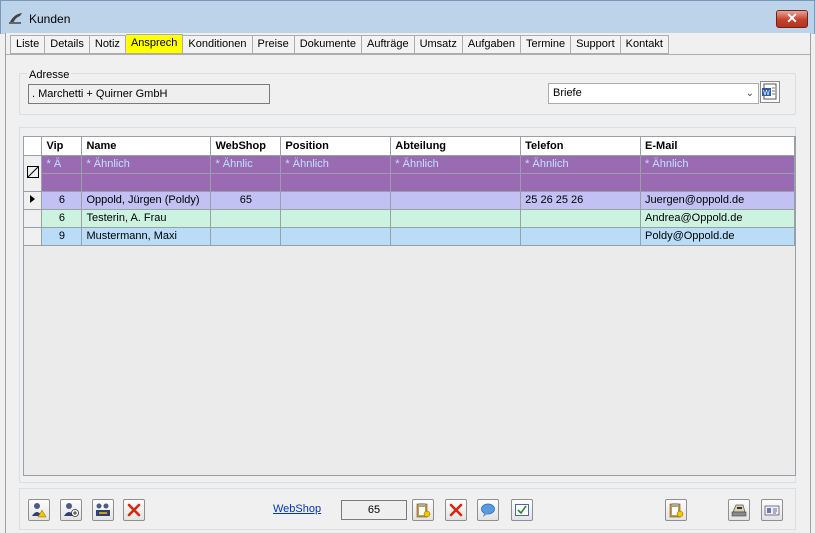 The image size is (815, 533). Describe the element at coordinates (438, 44) in the screenshot. I see `tab-umsatz: Umsatz` at that location.